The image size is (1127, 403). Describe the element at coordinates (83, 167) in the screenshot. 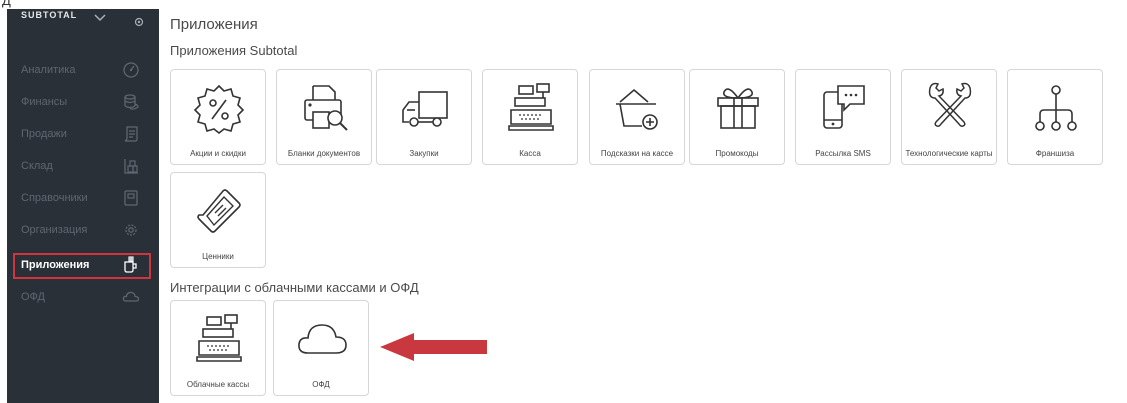

I see `sidebar-item-warehouse: Склад` at that location.